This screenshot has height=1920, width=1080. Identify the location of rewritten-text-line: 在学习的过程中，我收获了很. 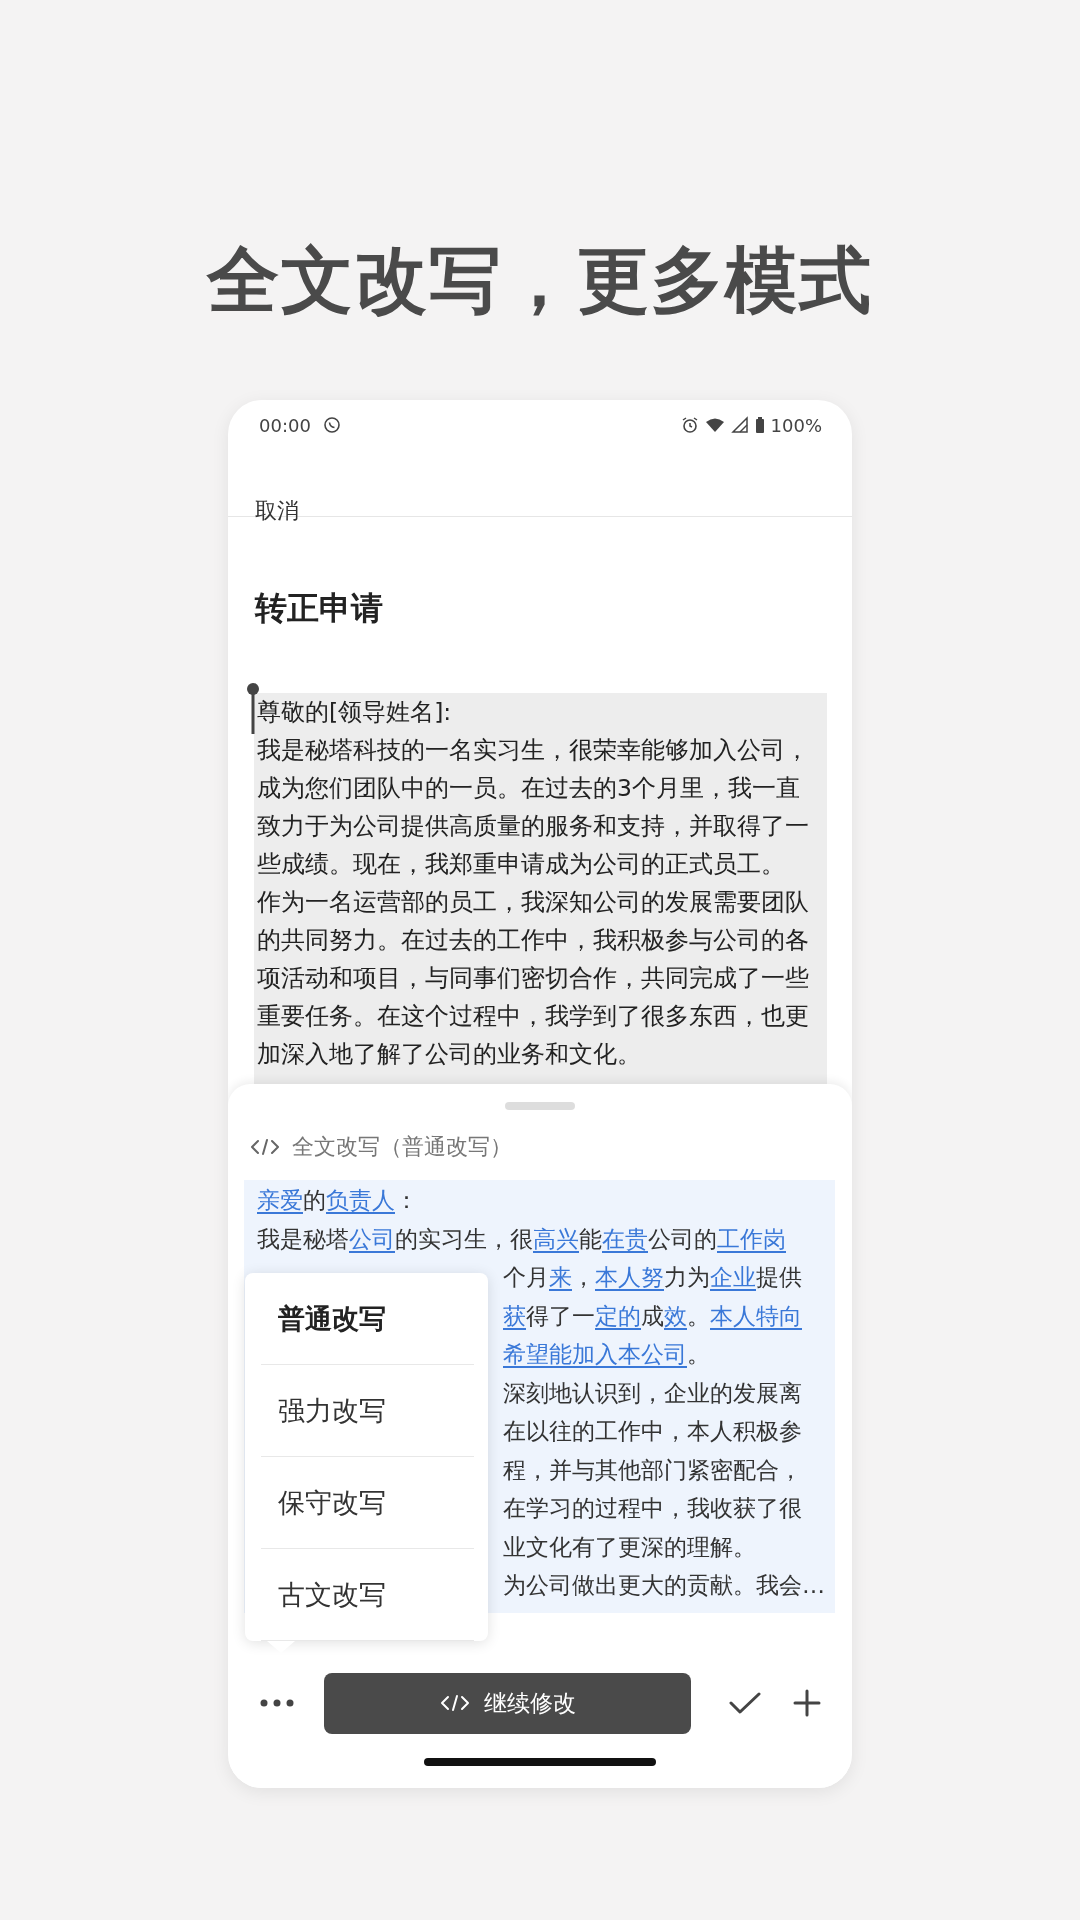
(652, 1508).